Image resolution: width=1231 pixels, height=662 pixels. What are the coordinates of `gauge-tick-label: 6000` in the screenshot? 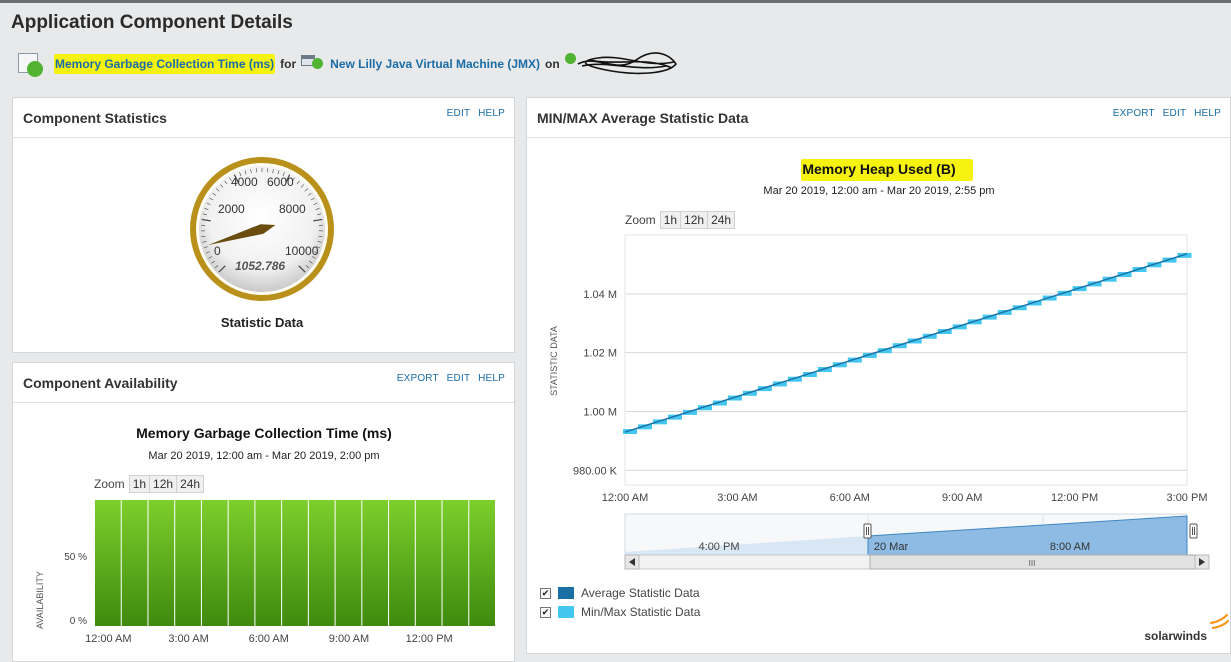 It's located at (280, 182).